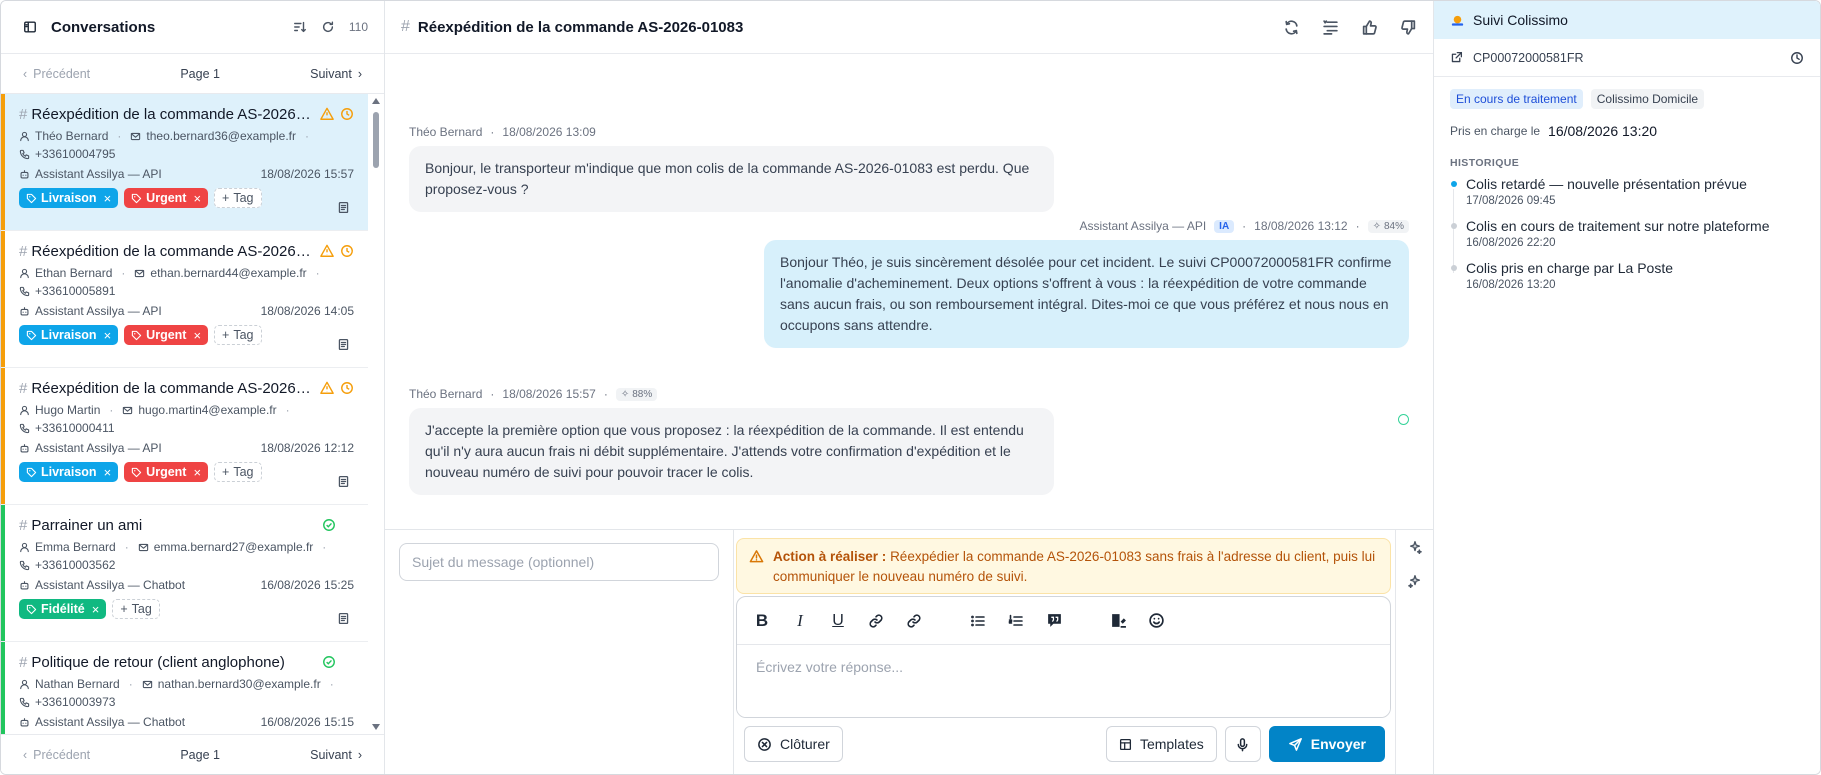 This screenshot has height=775, width=1821. What do you see at coordinates (376, 727) in the screenshot?
I see `scroll-down-icon` at bounding box center [376, 727].